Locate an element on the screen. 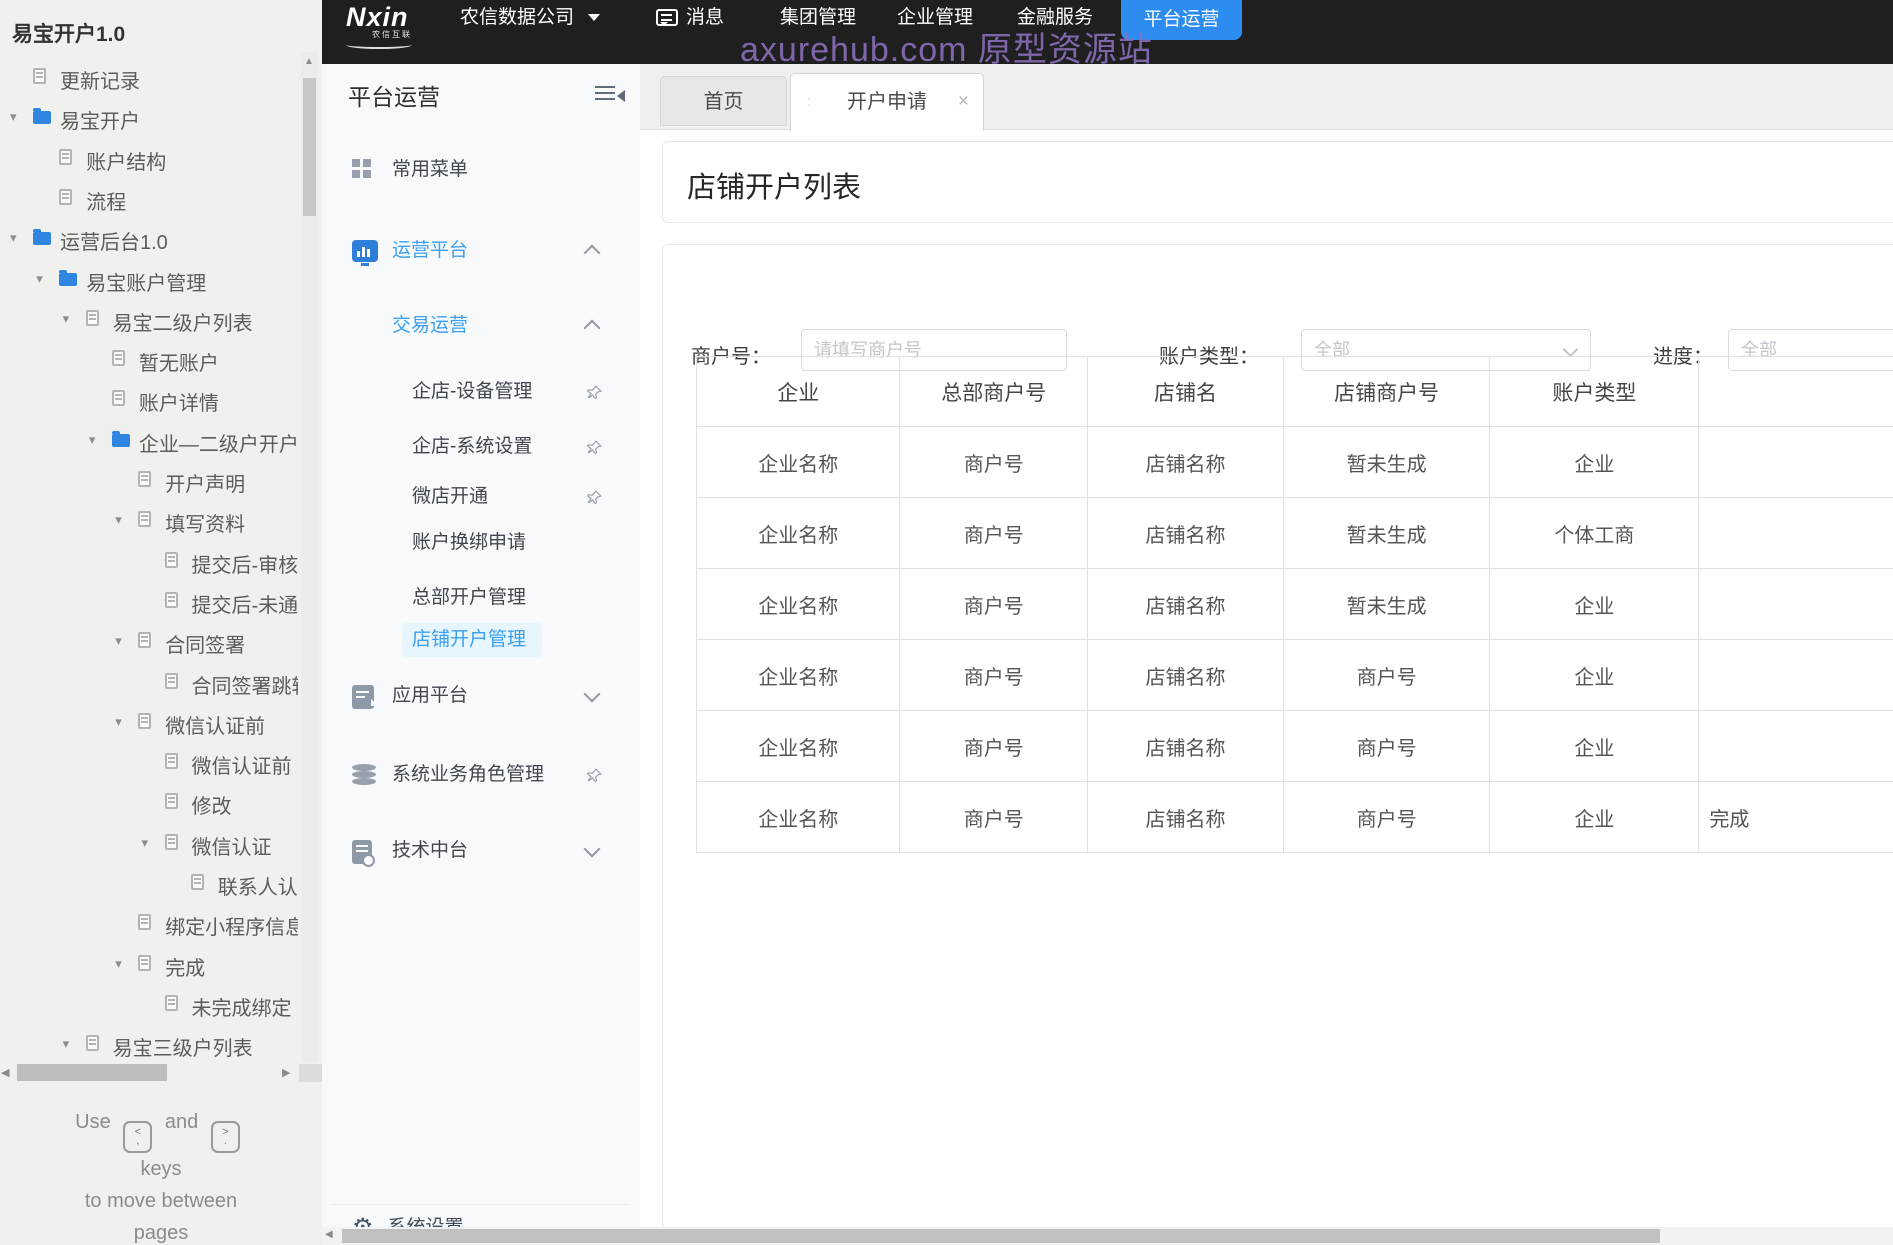  message-icon is located at coordinates (667, 17).